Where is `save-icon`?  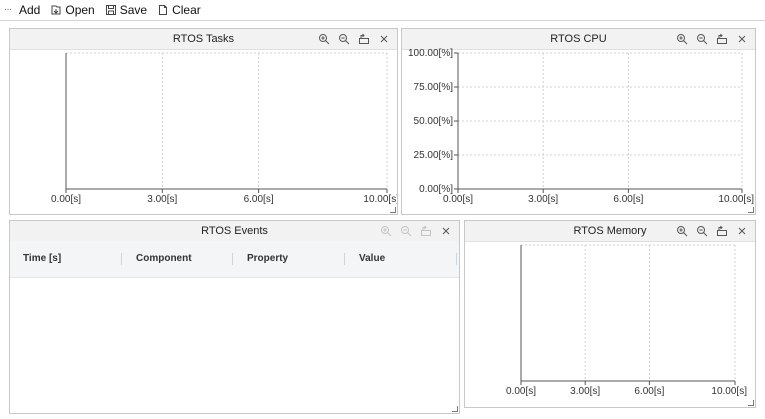 save-icon is located at coordinates (111, 10).